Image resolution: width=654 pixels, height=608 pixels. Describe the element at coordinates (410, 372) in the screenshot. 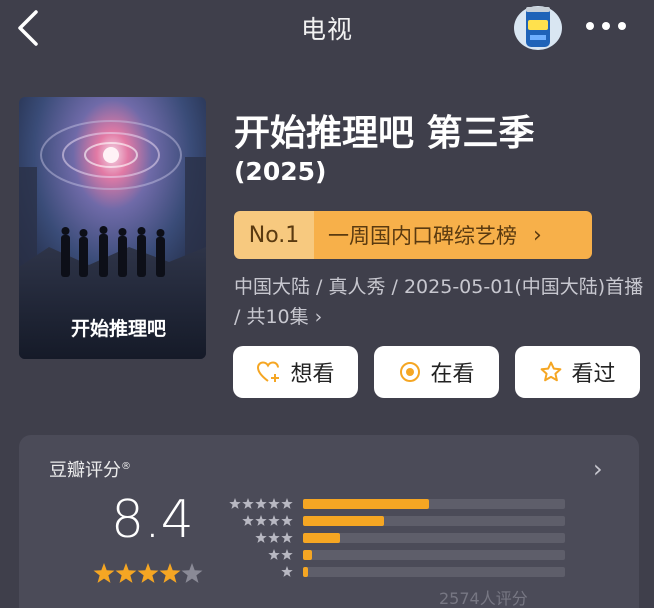

I see `target-icon` at that location.